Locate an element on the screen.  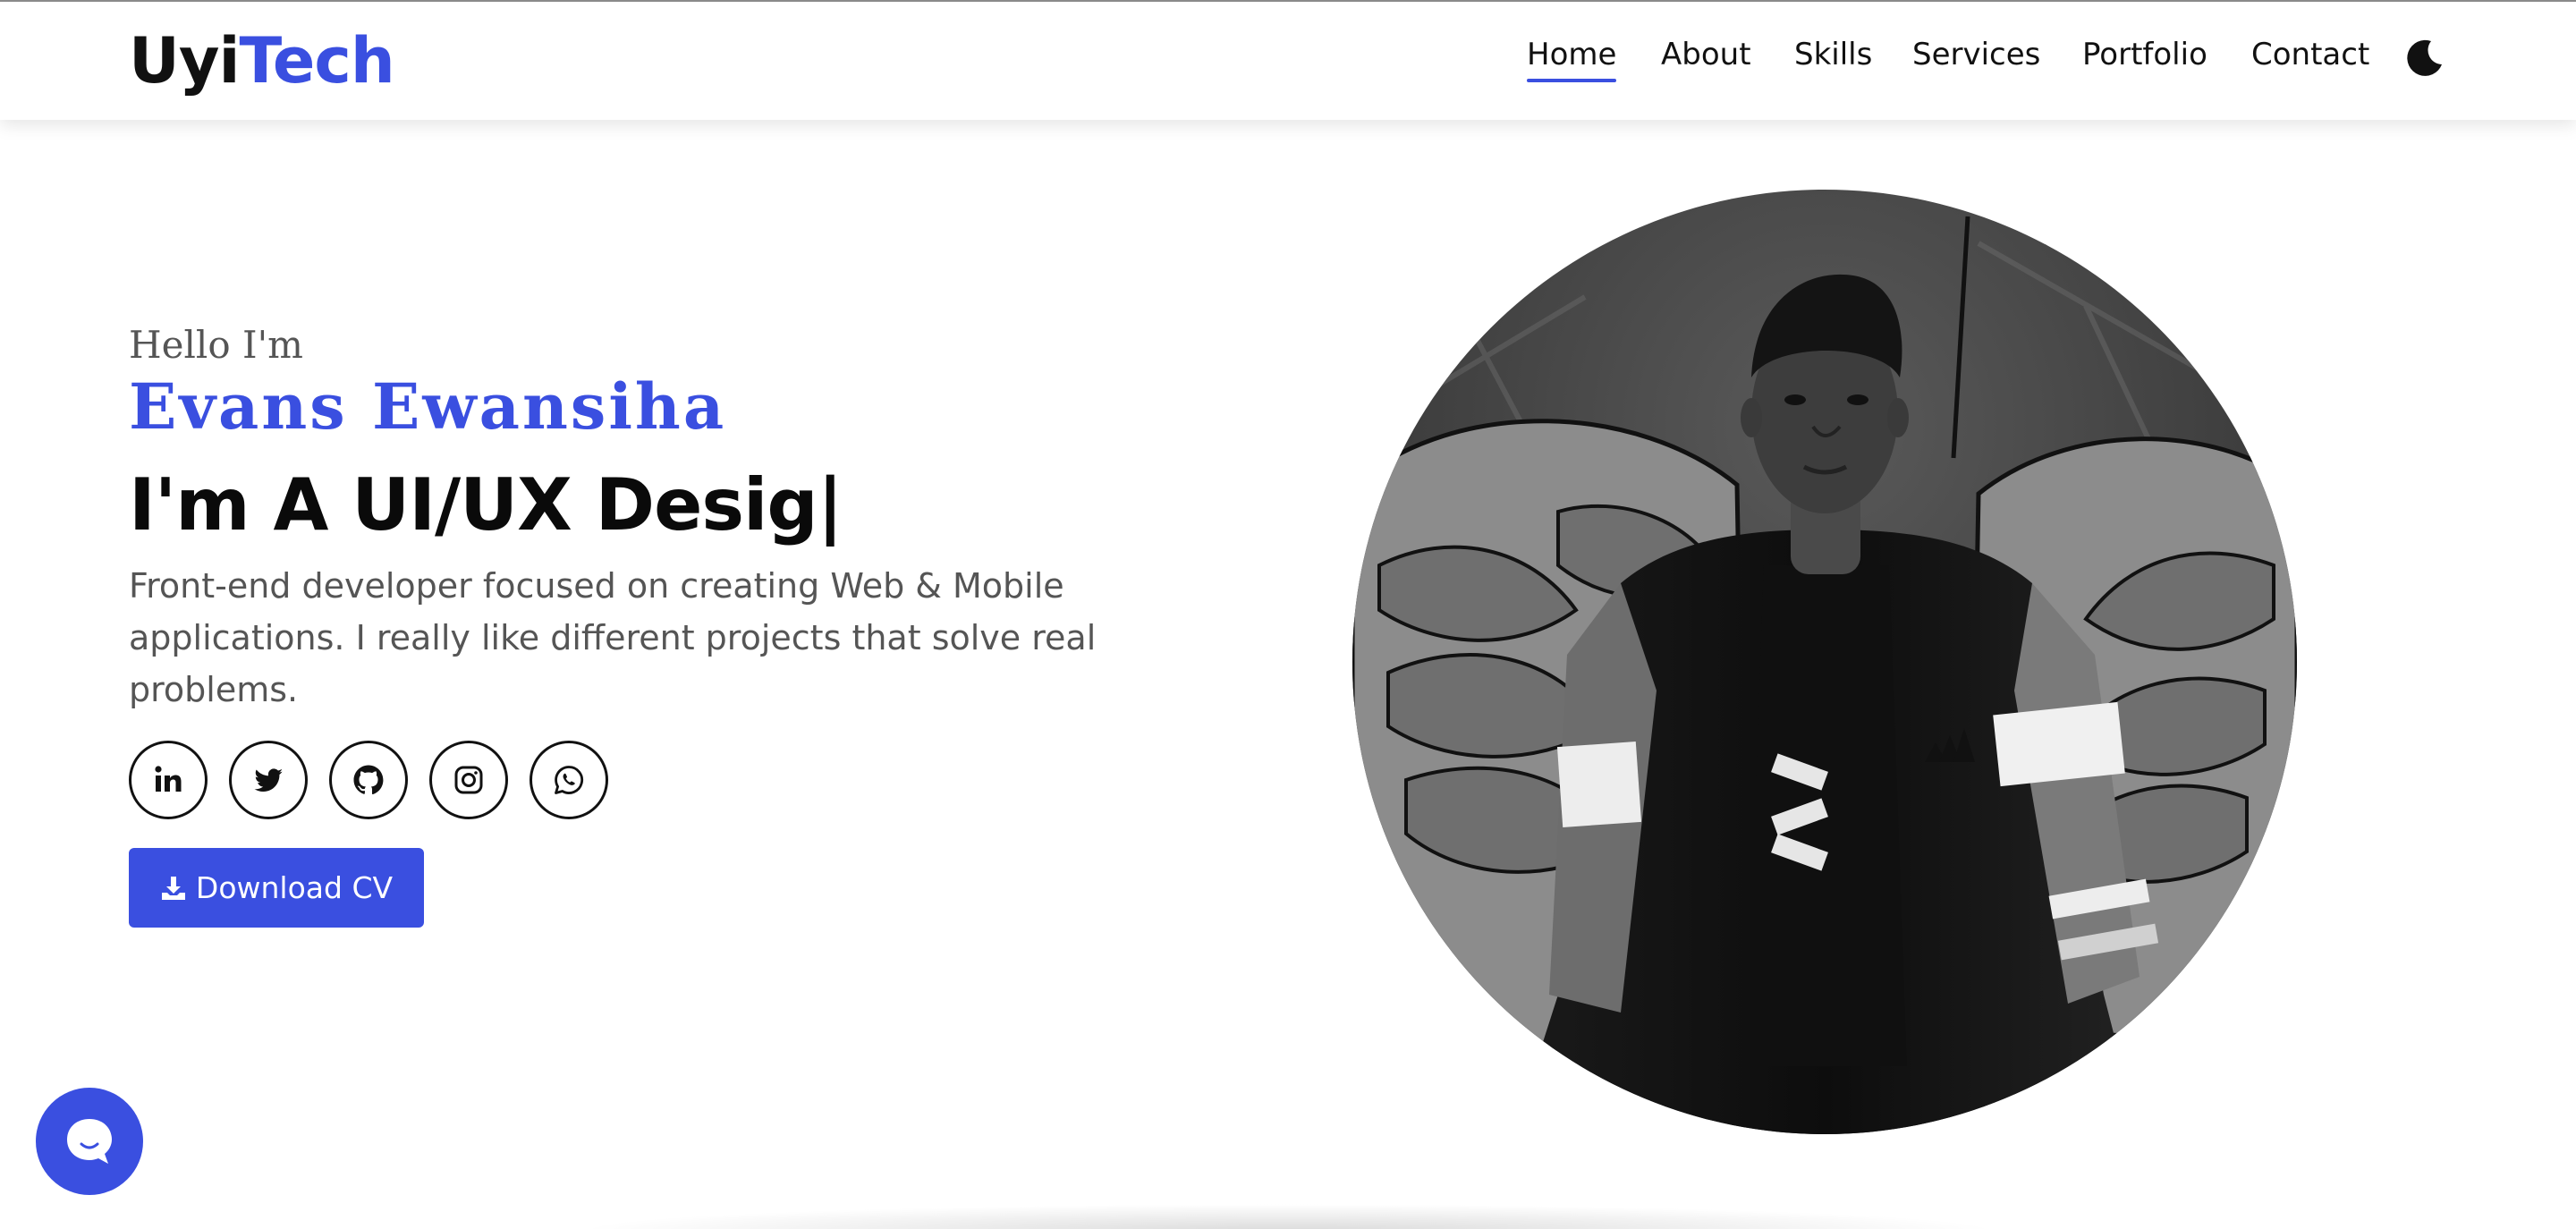
instagram-icon is located at coordinates (468, 780).